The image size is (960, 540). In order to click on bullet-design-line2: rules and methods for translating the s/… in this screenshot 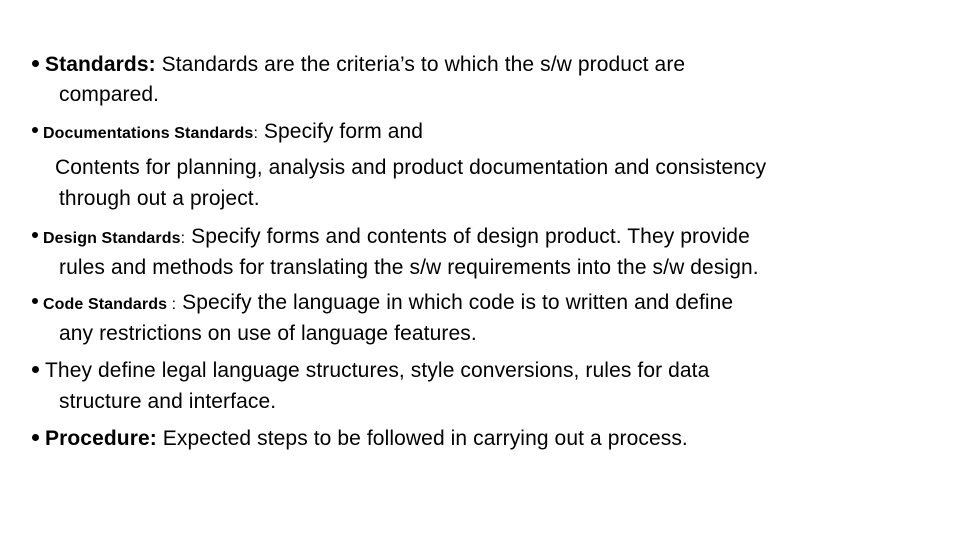, I will do `click(409, 268)`.